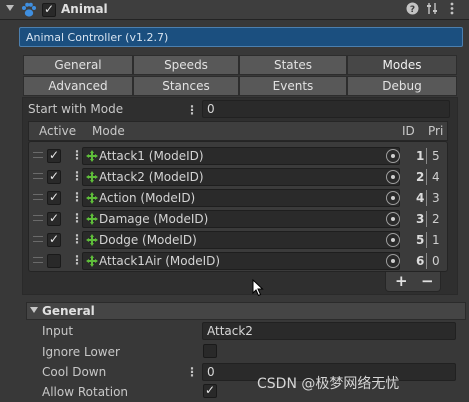 This screenshot has height=402, width=469. What do you see at coordinates (436, 198) in the screenshot?
I see `mode-priority: 3` at bounding box center [436, 198].